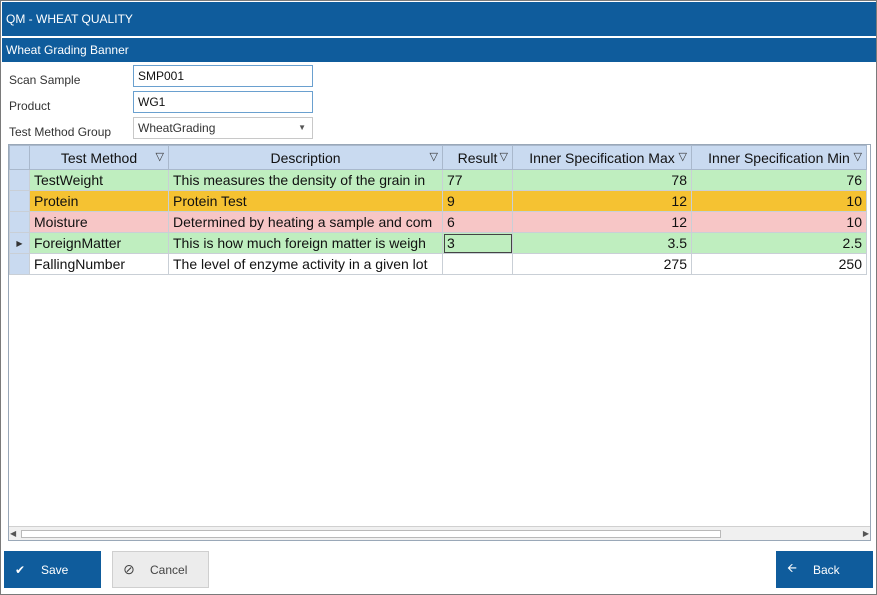 This screenshot has height=595, width=877. What do you see at coordinates (20, 569) in the screenshot?
I see `checkmark-icon: ✔` at bounding box center [20, 569].